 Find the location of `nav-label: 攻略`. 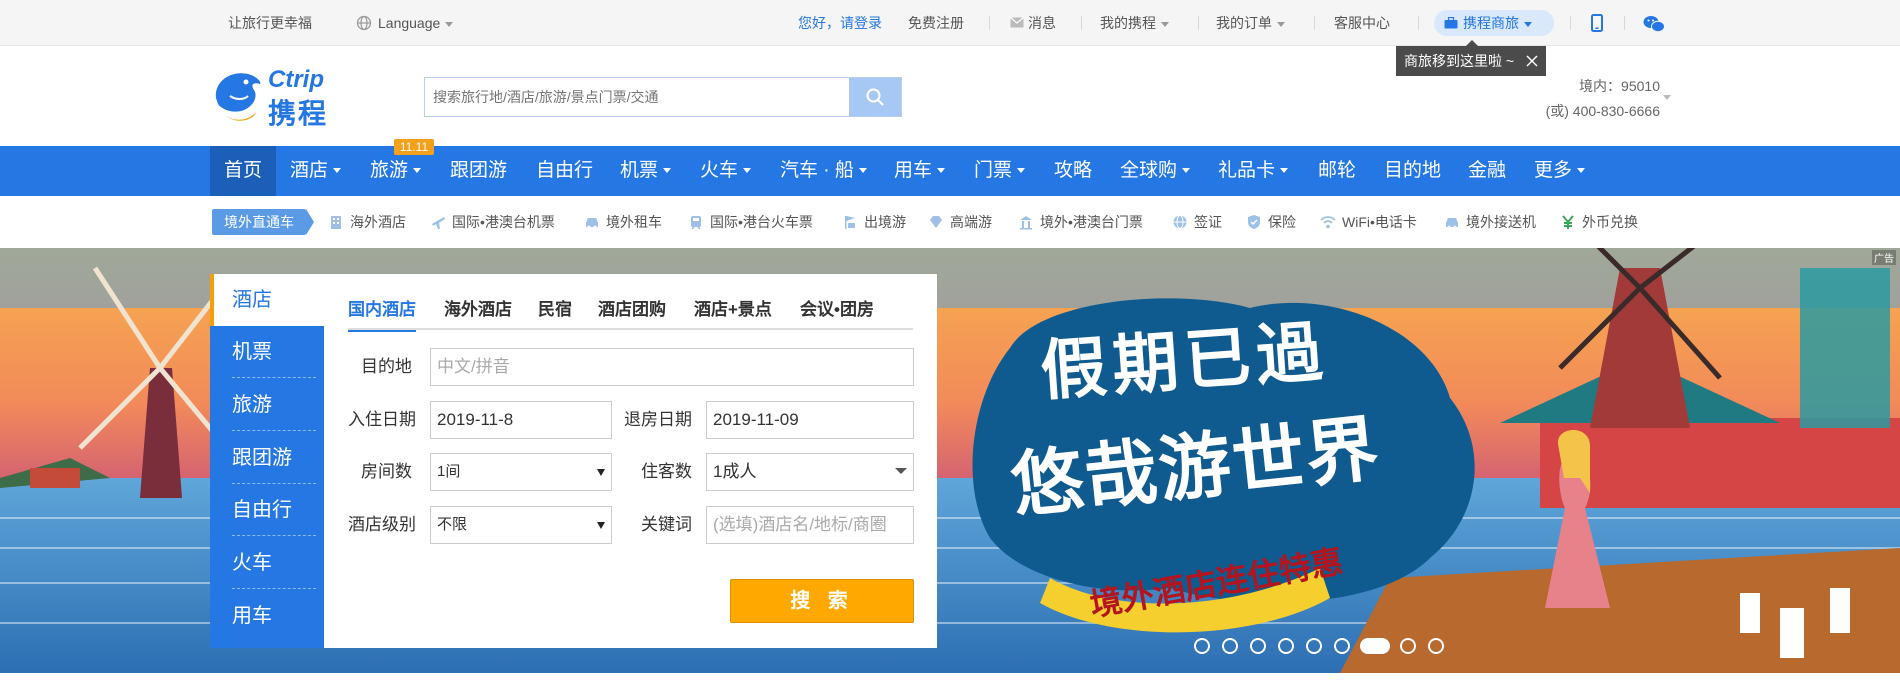

nav-label: 攻略 is located at coordinates (1073, 170).